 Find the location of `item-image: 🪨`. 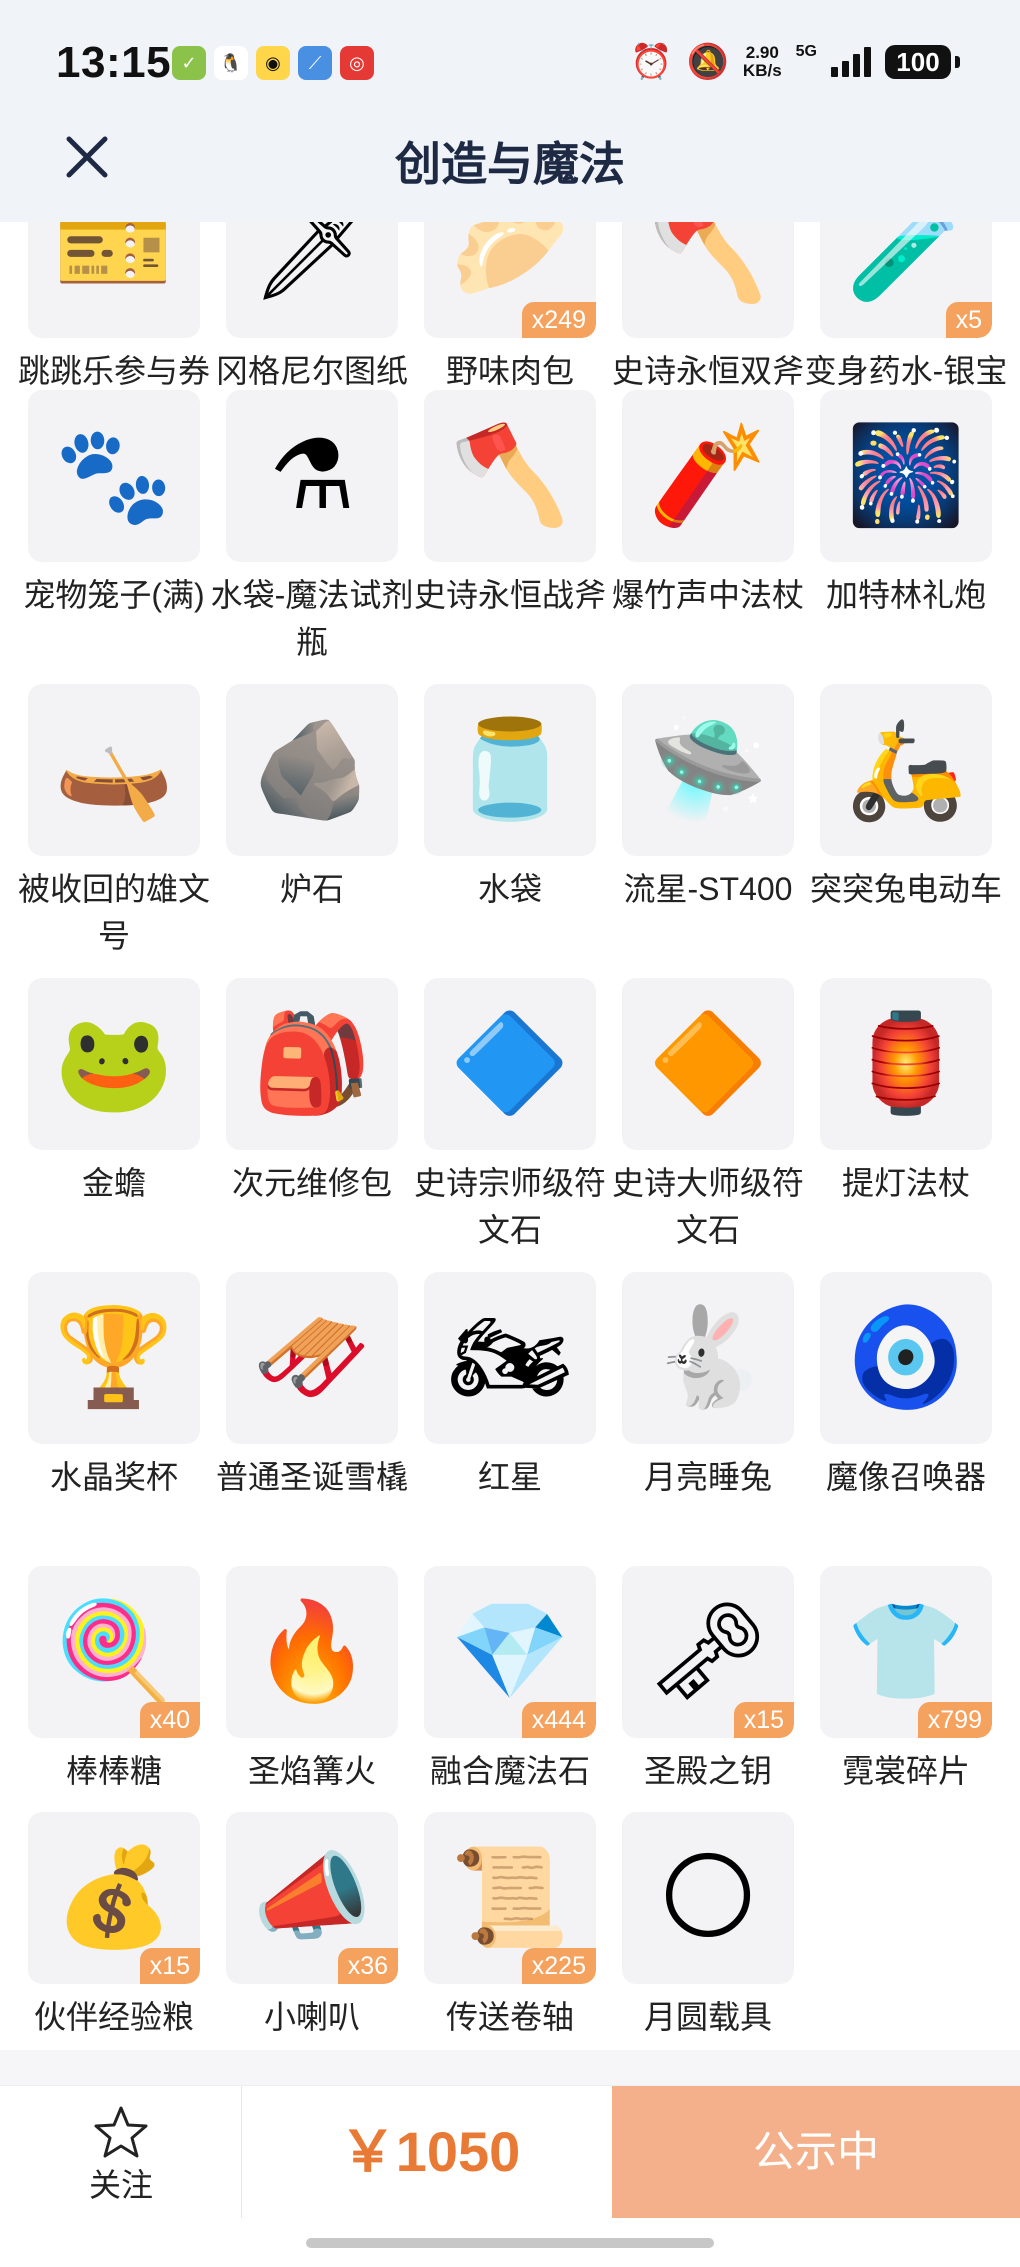

item-image: 🪨 is located at coordinates (312, 770).